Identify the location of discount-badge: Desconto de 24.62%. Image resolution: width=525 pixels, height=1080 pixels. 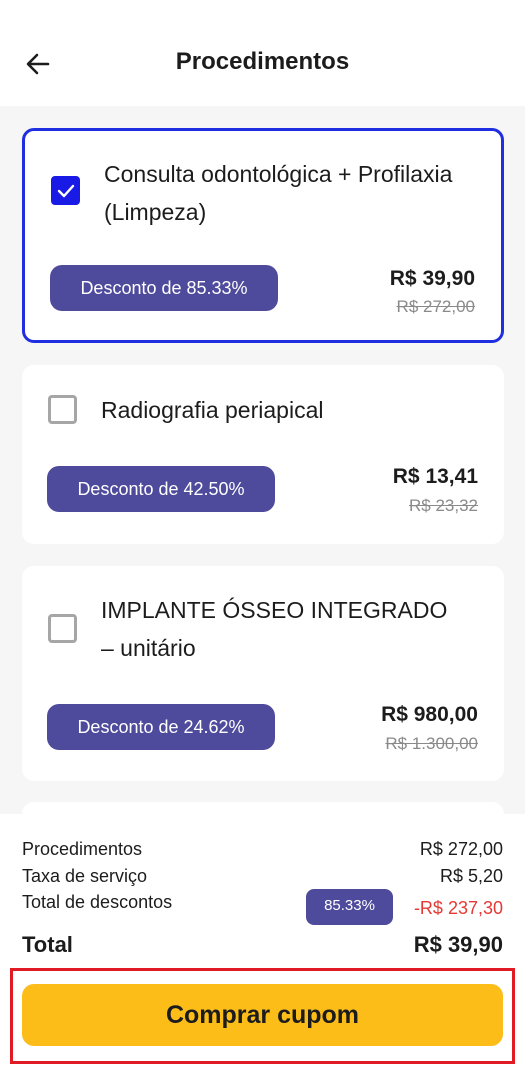
(161, 727).